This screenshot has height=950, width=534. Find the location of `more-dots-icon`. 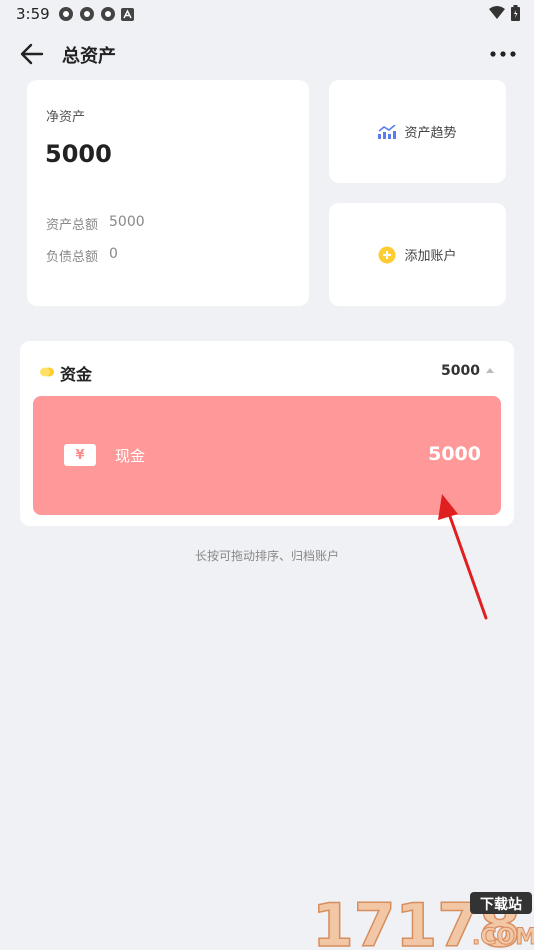

more-dots-icon is located at coordinates (503, 54).